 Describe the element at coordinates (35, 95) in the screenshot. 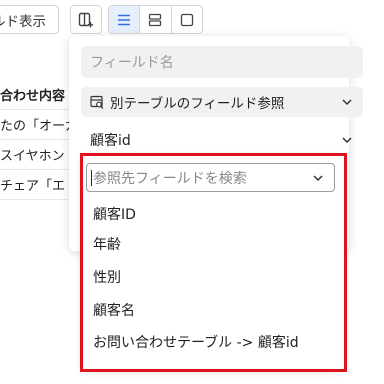

I see `table-header-cell: 合わせ内容` at that location.